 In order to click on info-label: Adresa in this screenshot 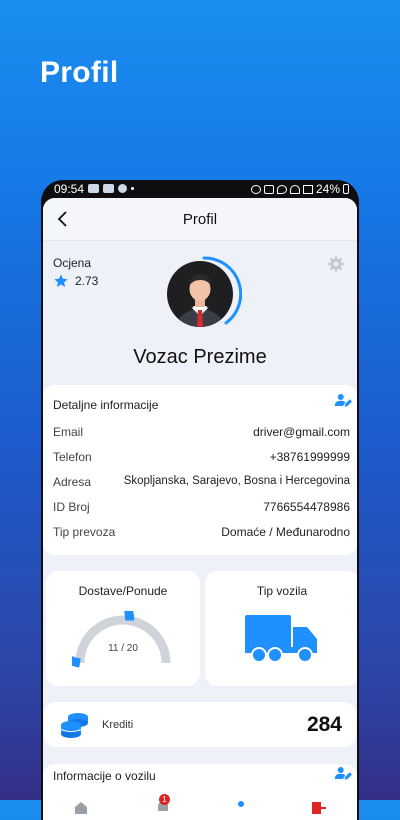, I will do `click(72, 482)`.